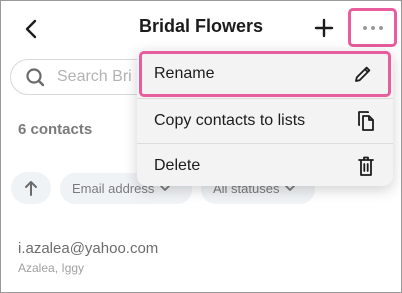 This screenshot has width=402, height=293. What do you see at coordinates (363, 74) in the screenshot?
I see `pencil-icon` at bounding box center [363, 74].